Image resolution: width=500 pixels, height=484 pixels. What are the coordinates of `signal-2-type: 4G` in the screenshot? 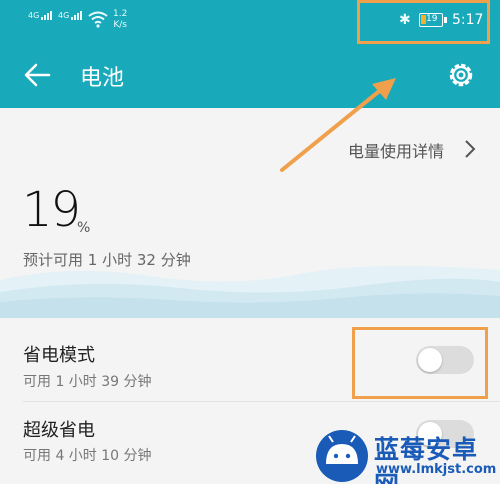 It's located at (64, 15).